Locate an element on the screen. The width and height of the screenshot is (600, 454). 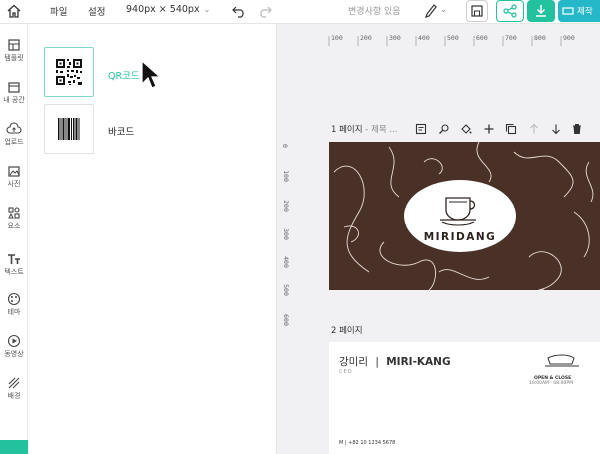
page-2-title: 2 페이지 is located at coordinates (347, 330).